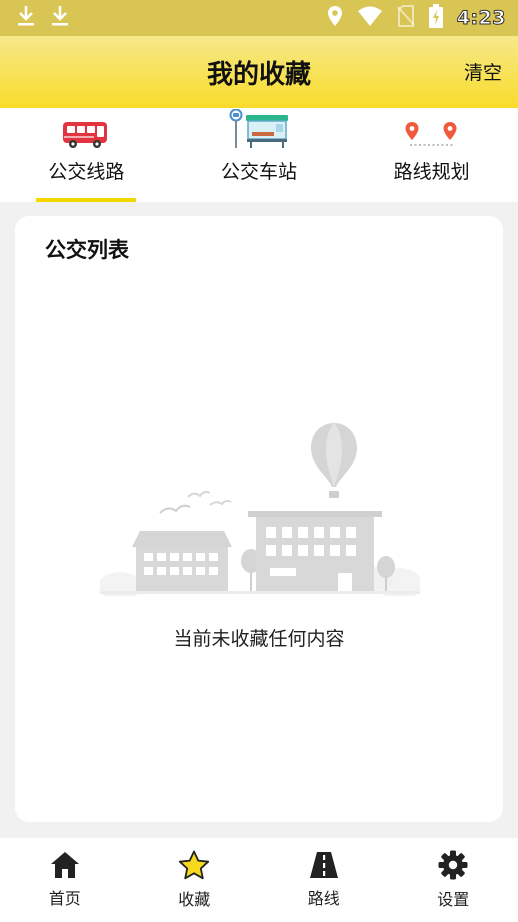 The height and width of the screenshot is (922, 518). What do you see at coordinates (194, 867) in the screenshot?
I see `star-icon` at bounding box center [194, 867].